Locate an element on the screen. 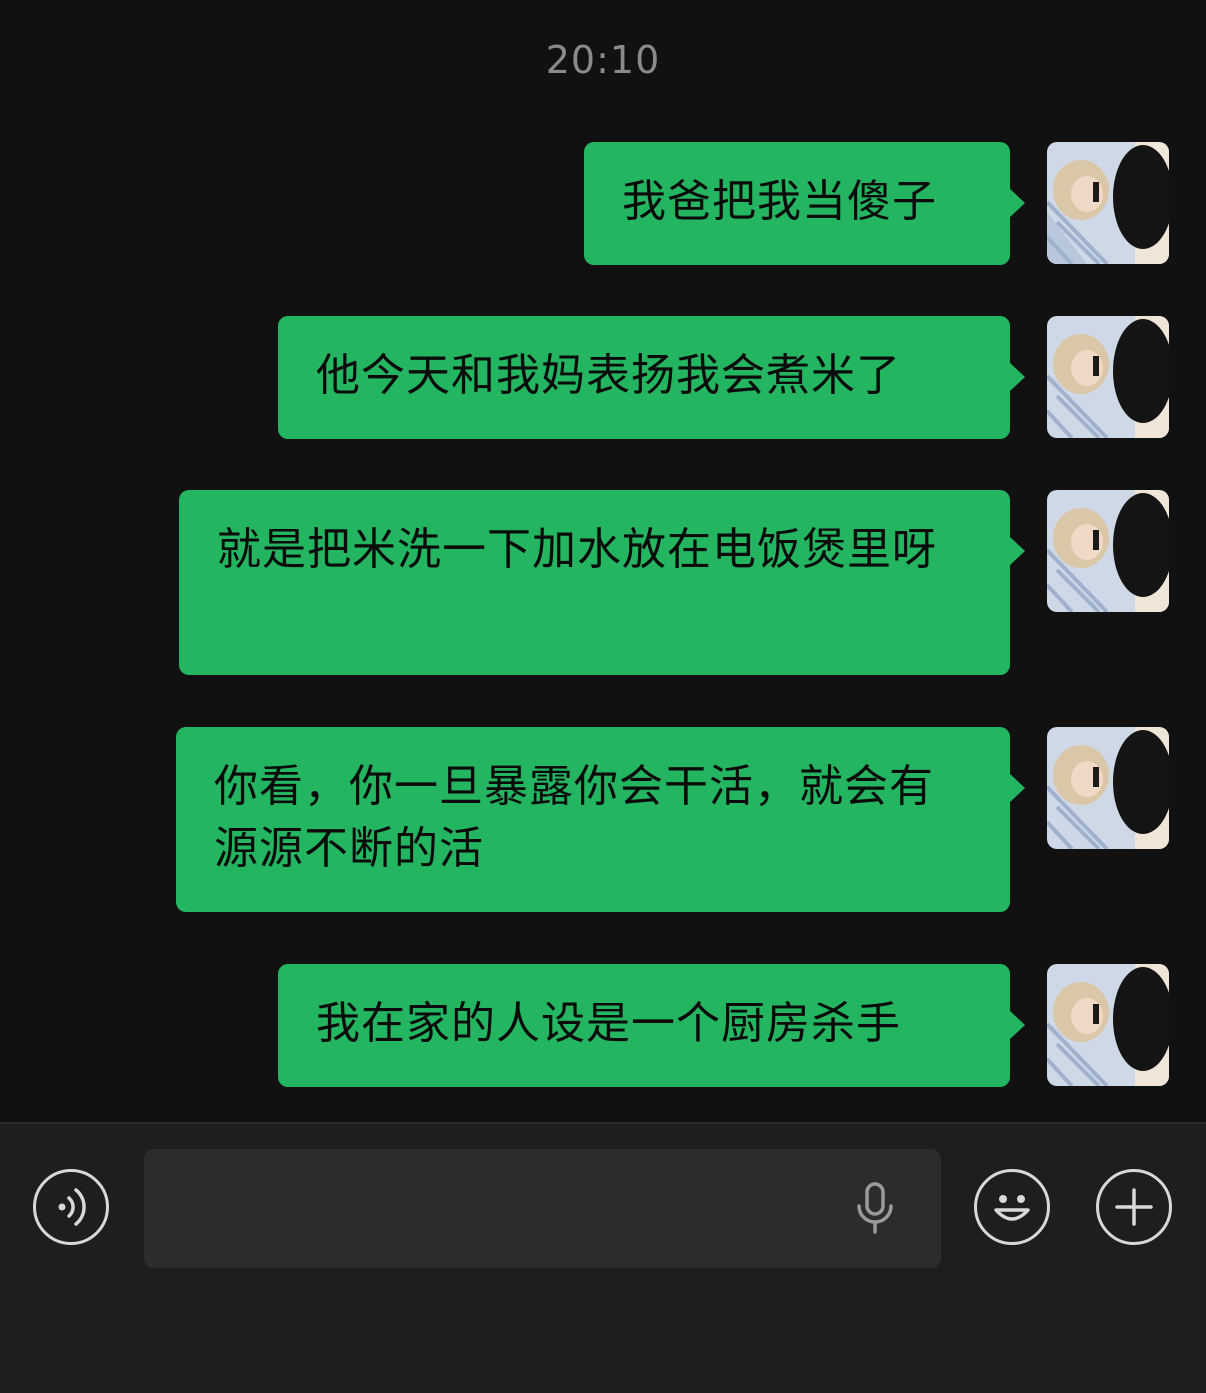 This screenshot has height=1393, width=1206. plus-button is located at coordinates (1134, 1207).